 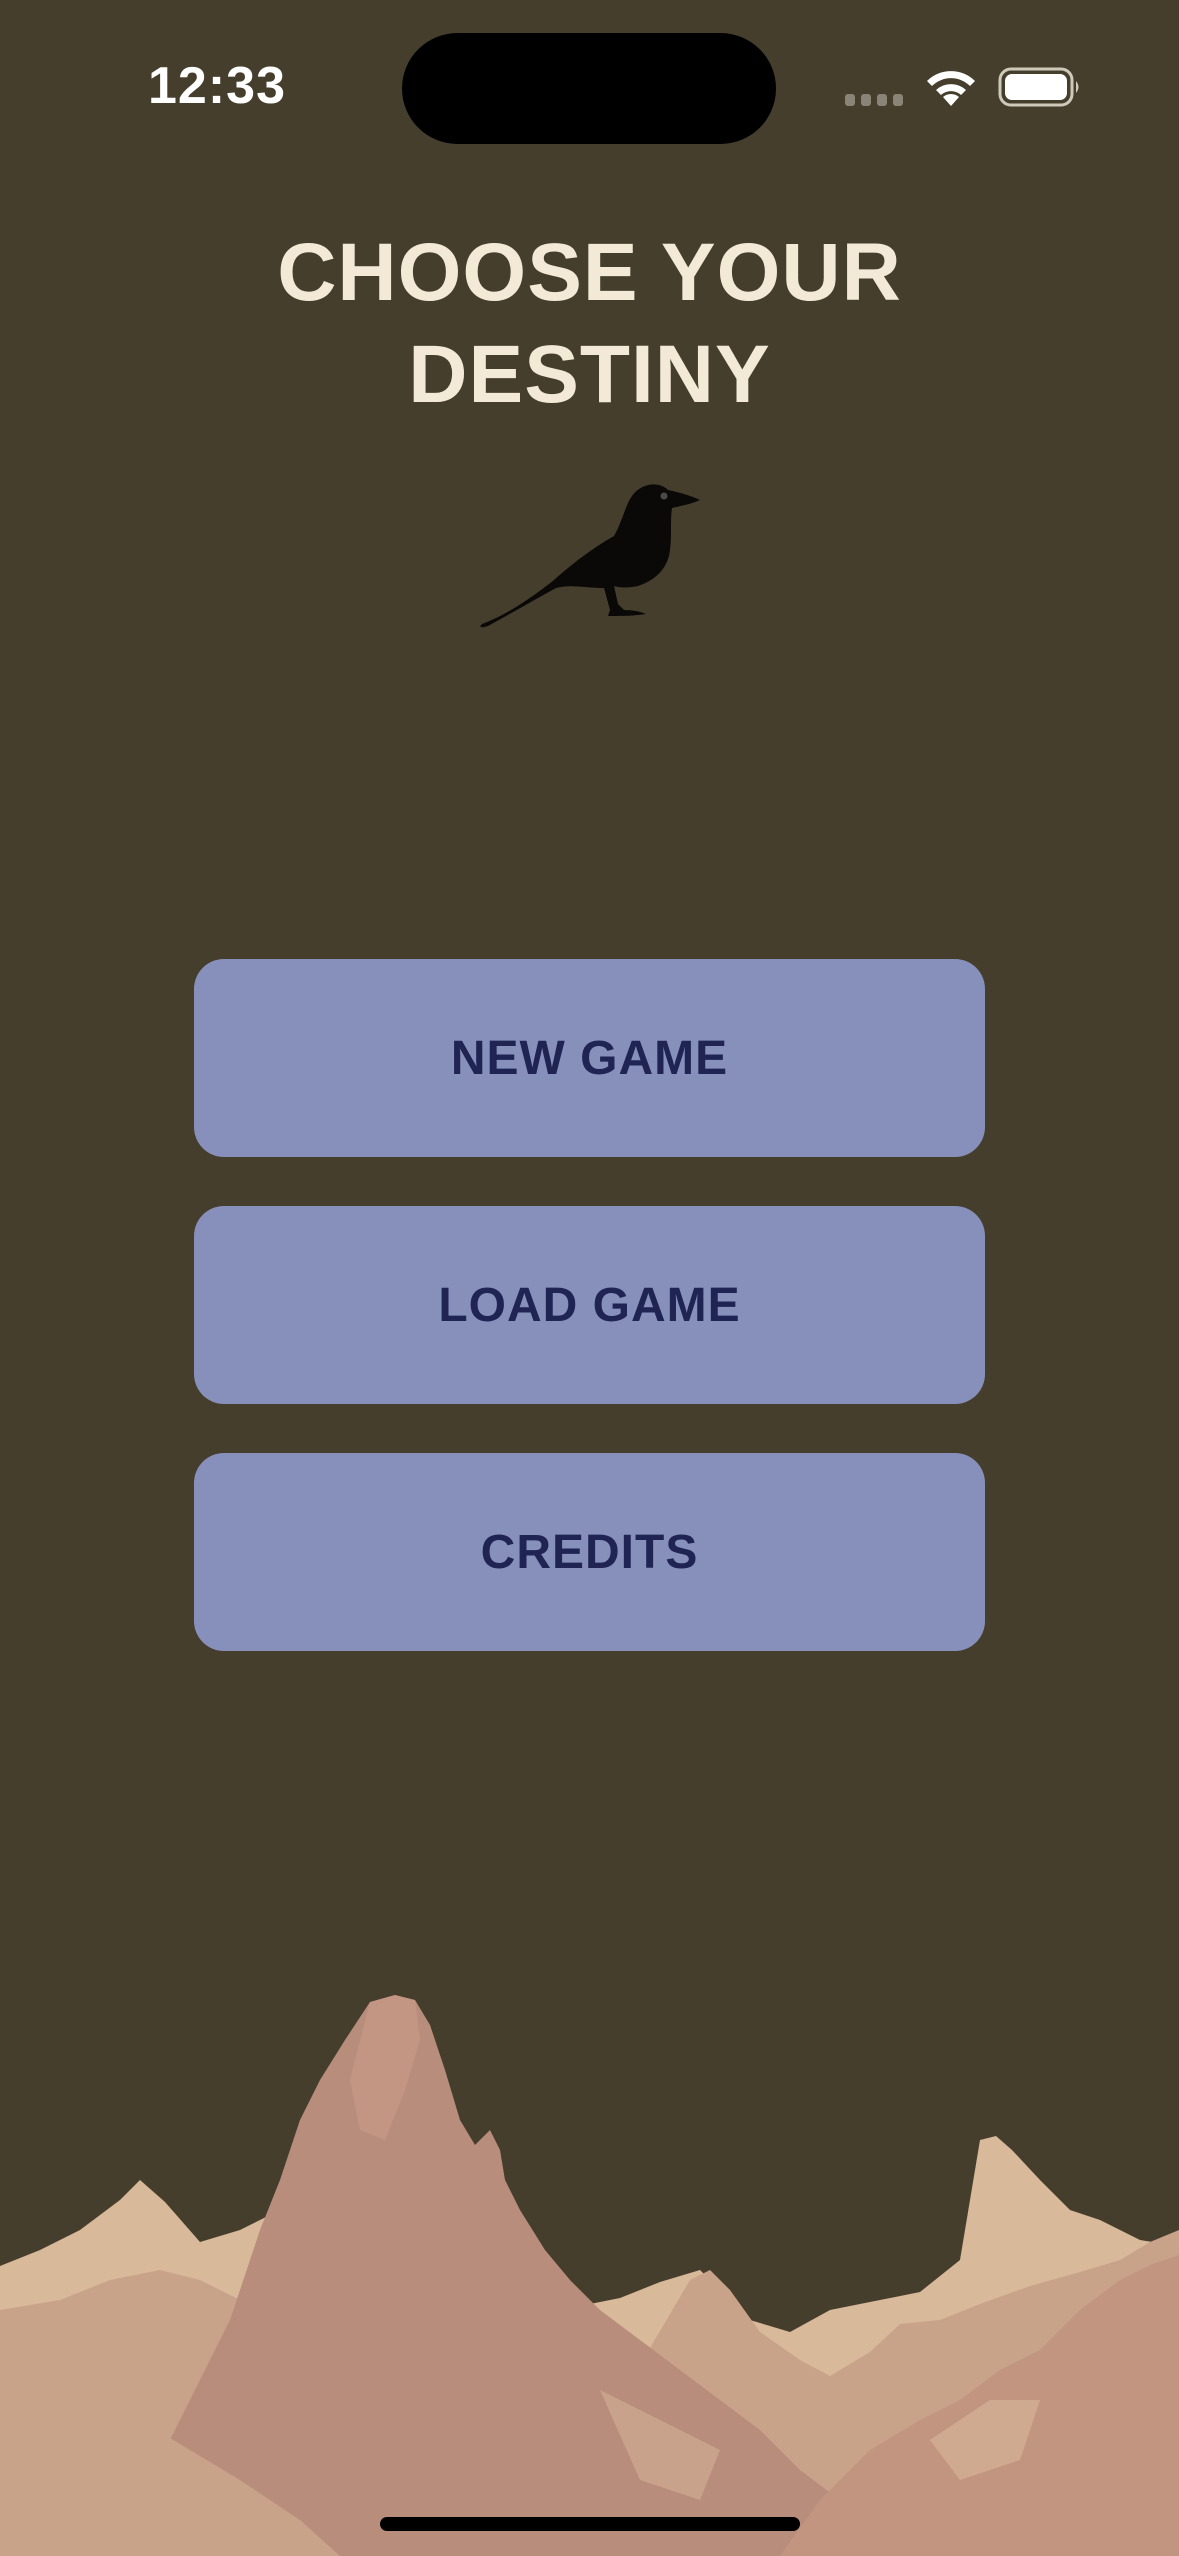 I want to click on wifi-icon, so click(x=951, y=88).